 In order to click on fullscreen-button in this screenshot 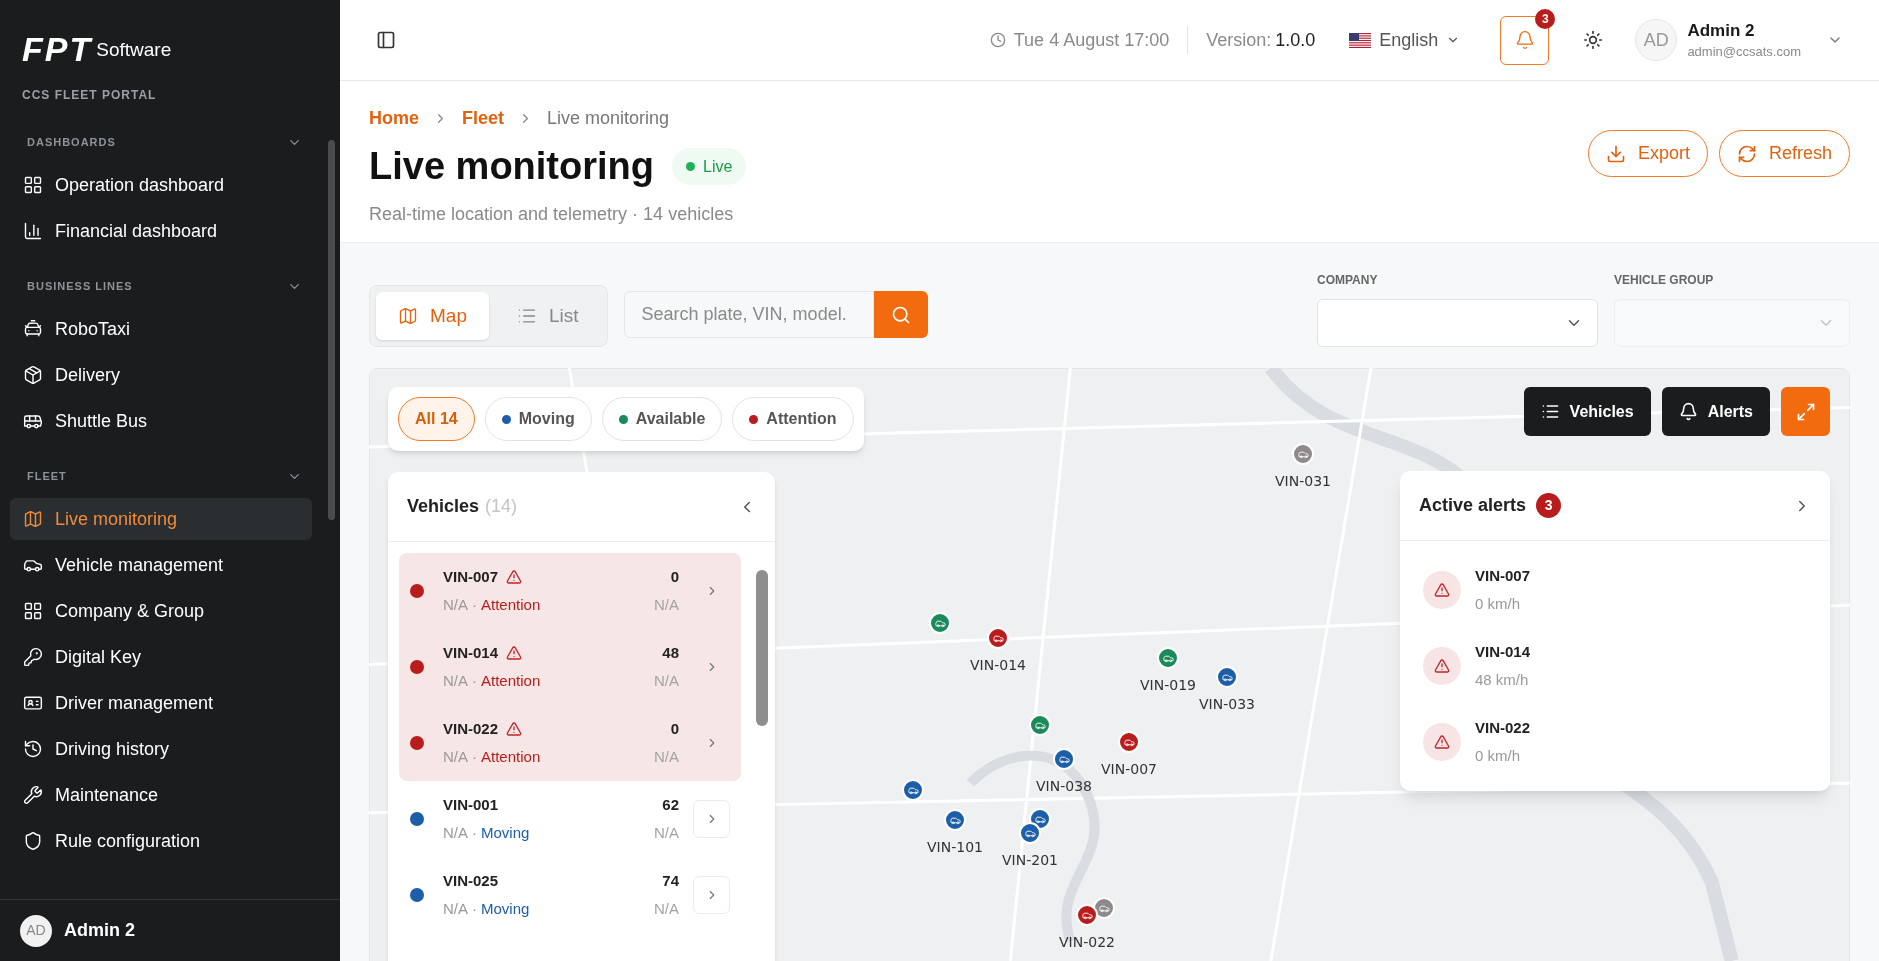, I will do `click(1805, 411)`.